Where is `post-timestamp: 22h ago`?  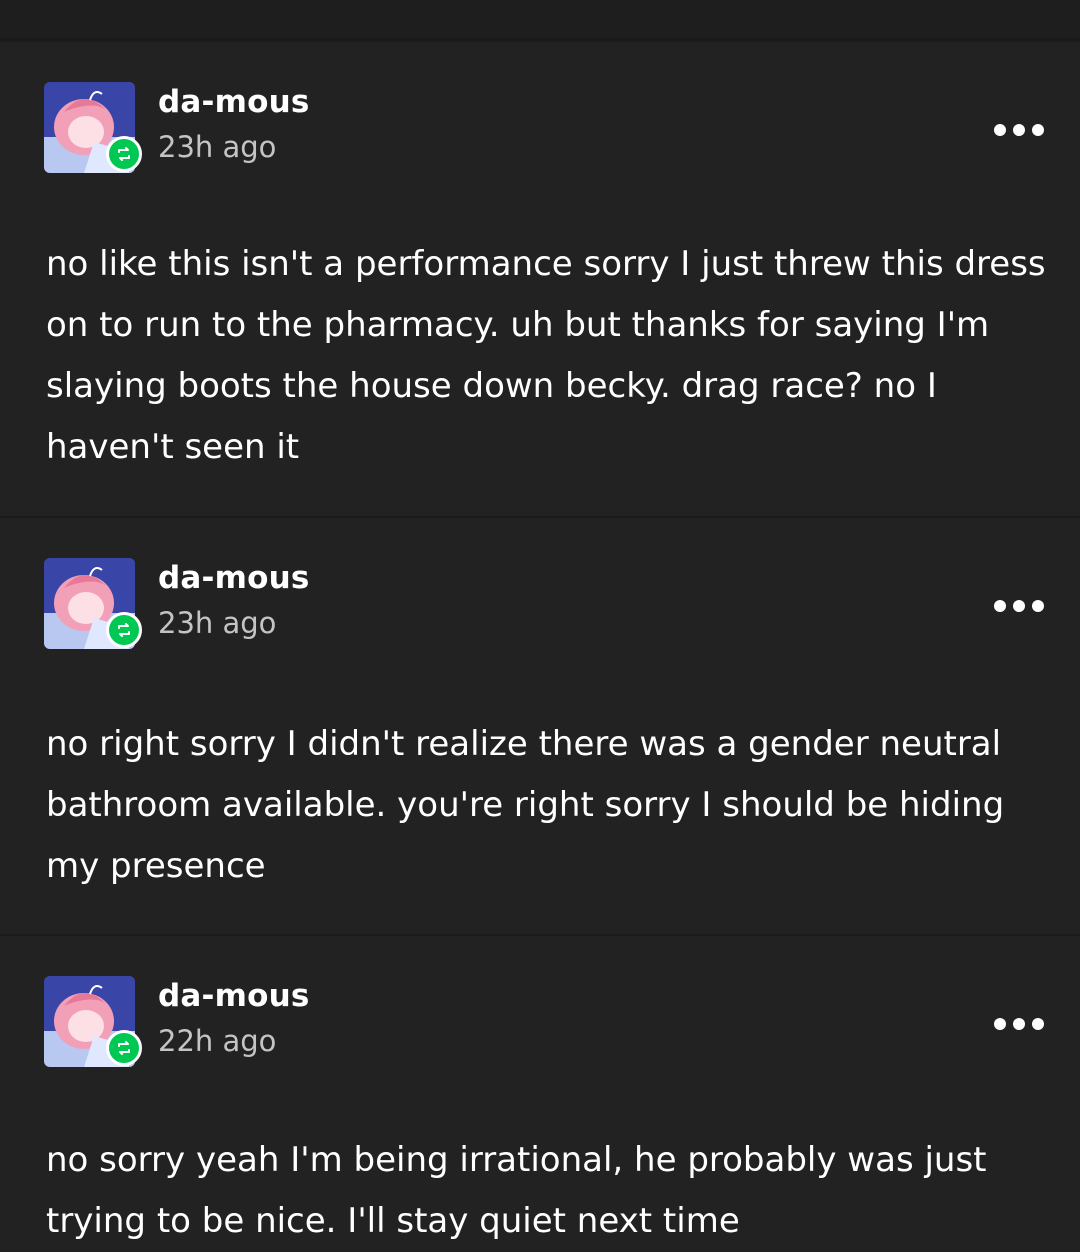 post-timestamp: 22h ago is located at coordinates (217, 1041).